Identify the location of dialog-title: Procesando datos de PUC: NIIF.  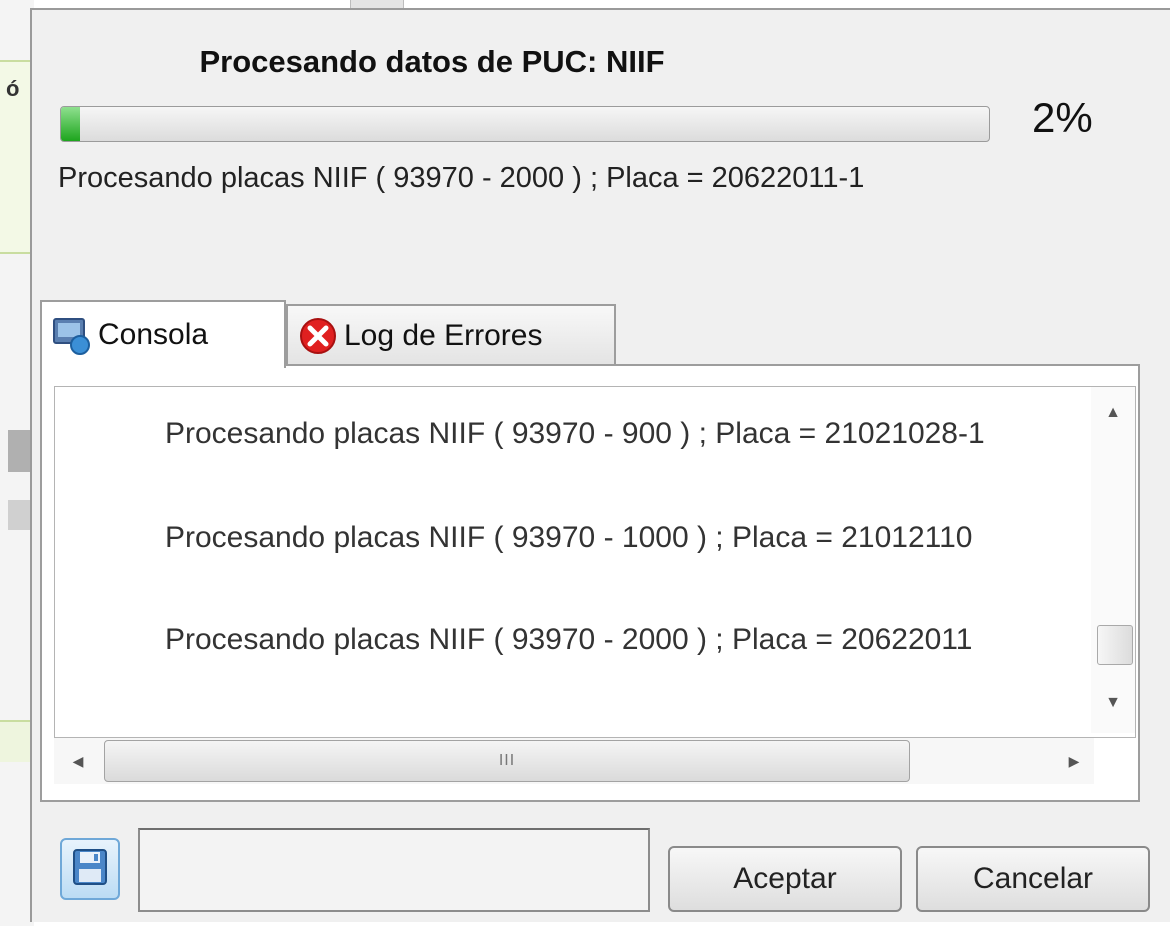
(432, 61).